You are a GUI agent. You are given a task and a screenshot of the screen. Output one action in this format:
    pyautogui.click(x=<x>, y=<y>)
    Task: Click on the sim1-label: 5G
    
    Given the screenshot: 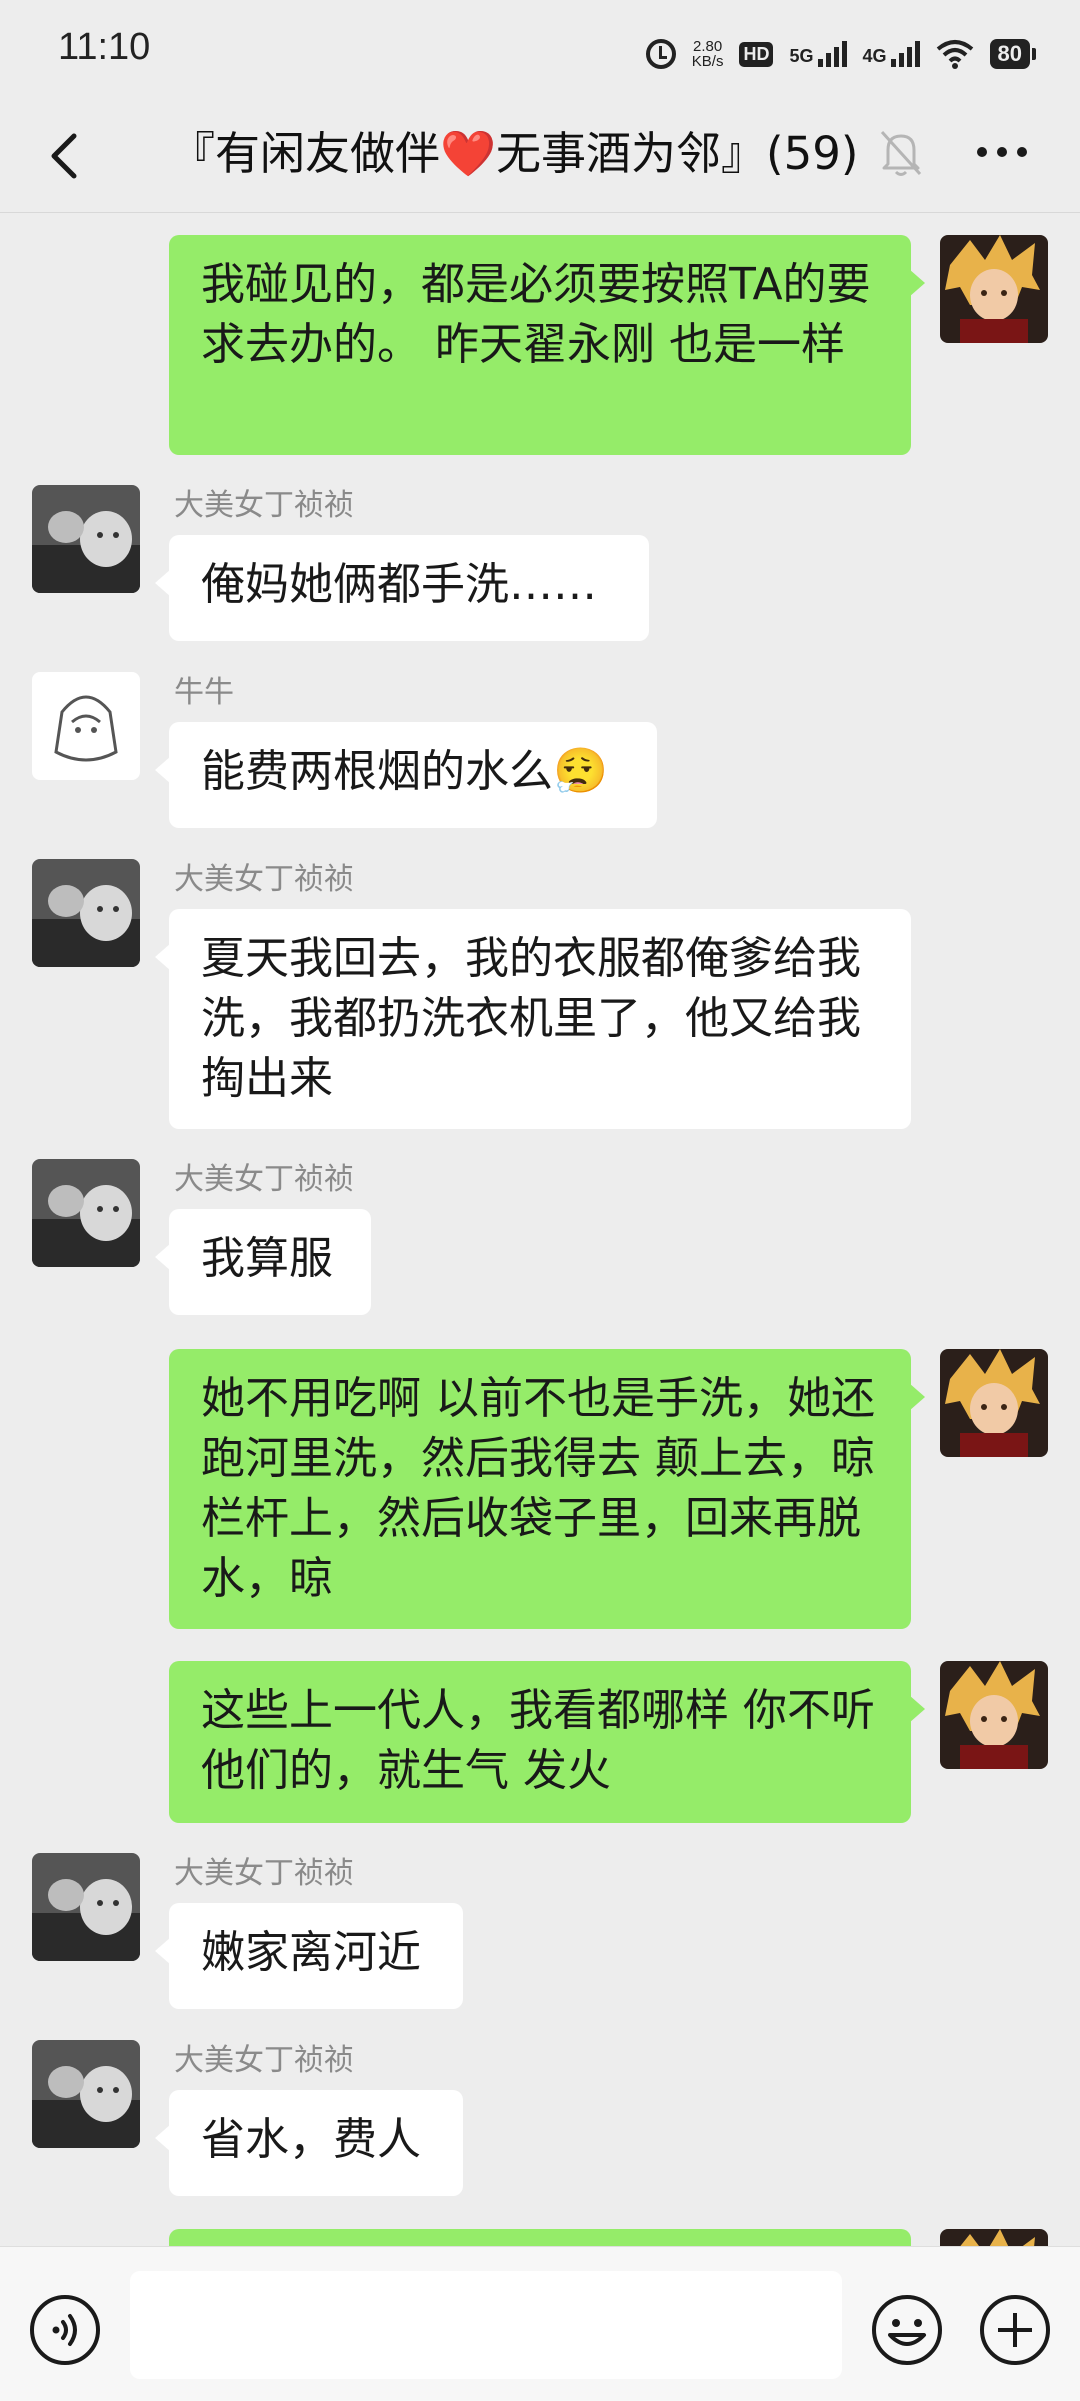 What is the action you would take?
    pyautogui.click(x=801, y=56)
    